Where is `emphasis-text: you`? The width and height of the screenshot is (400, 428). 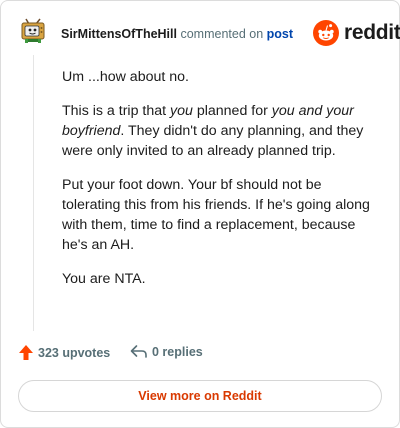
emphasis-text: you is located at coordinates (181, 111).